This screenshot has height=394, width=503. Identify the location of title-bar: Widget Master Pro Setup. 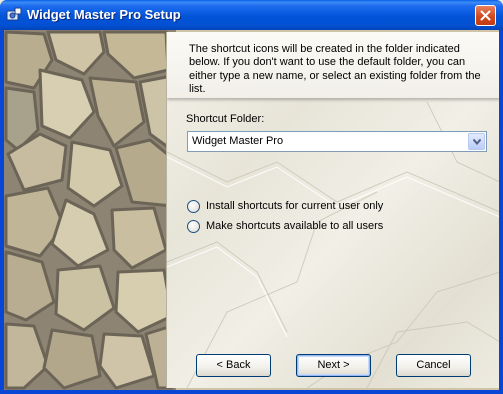
(251, 15).